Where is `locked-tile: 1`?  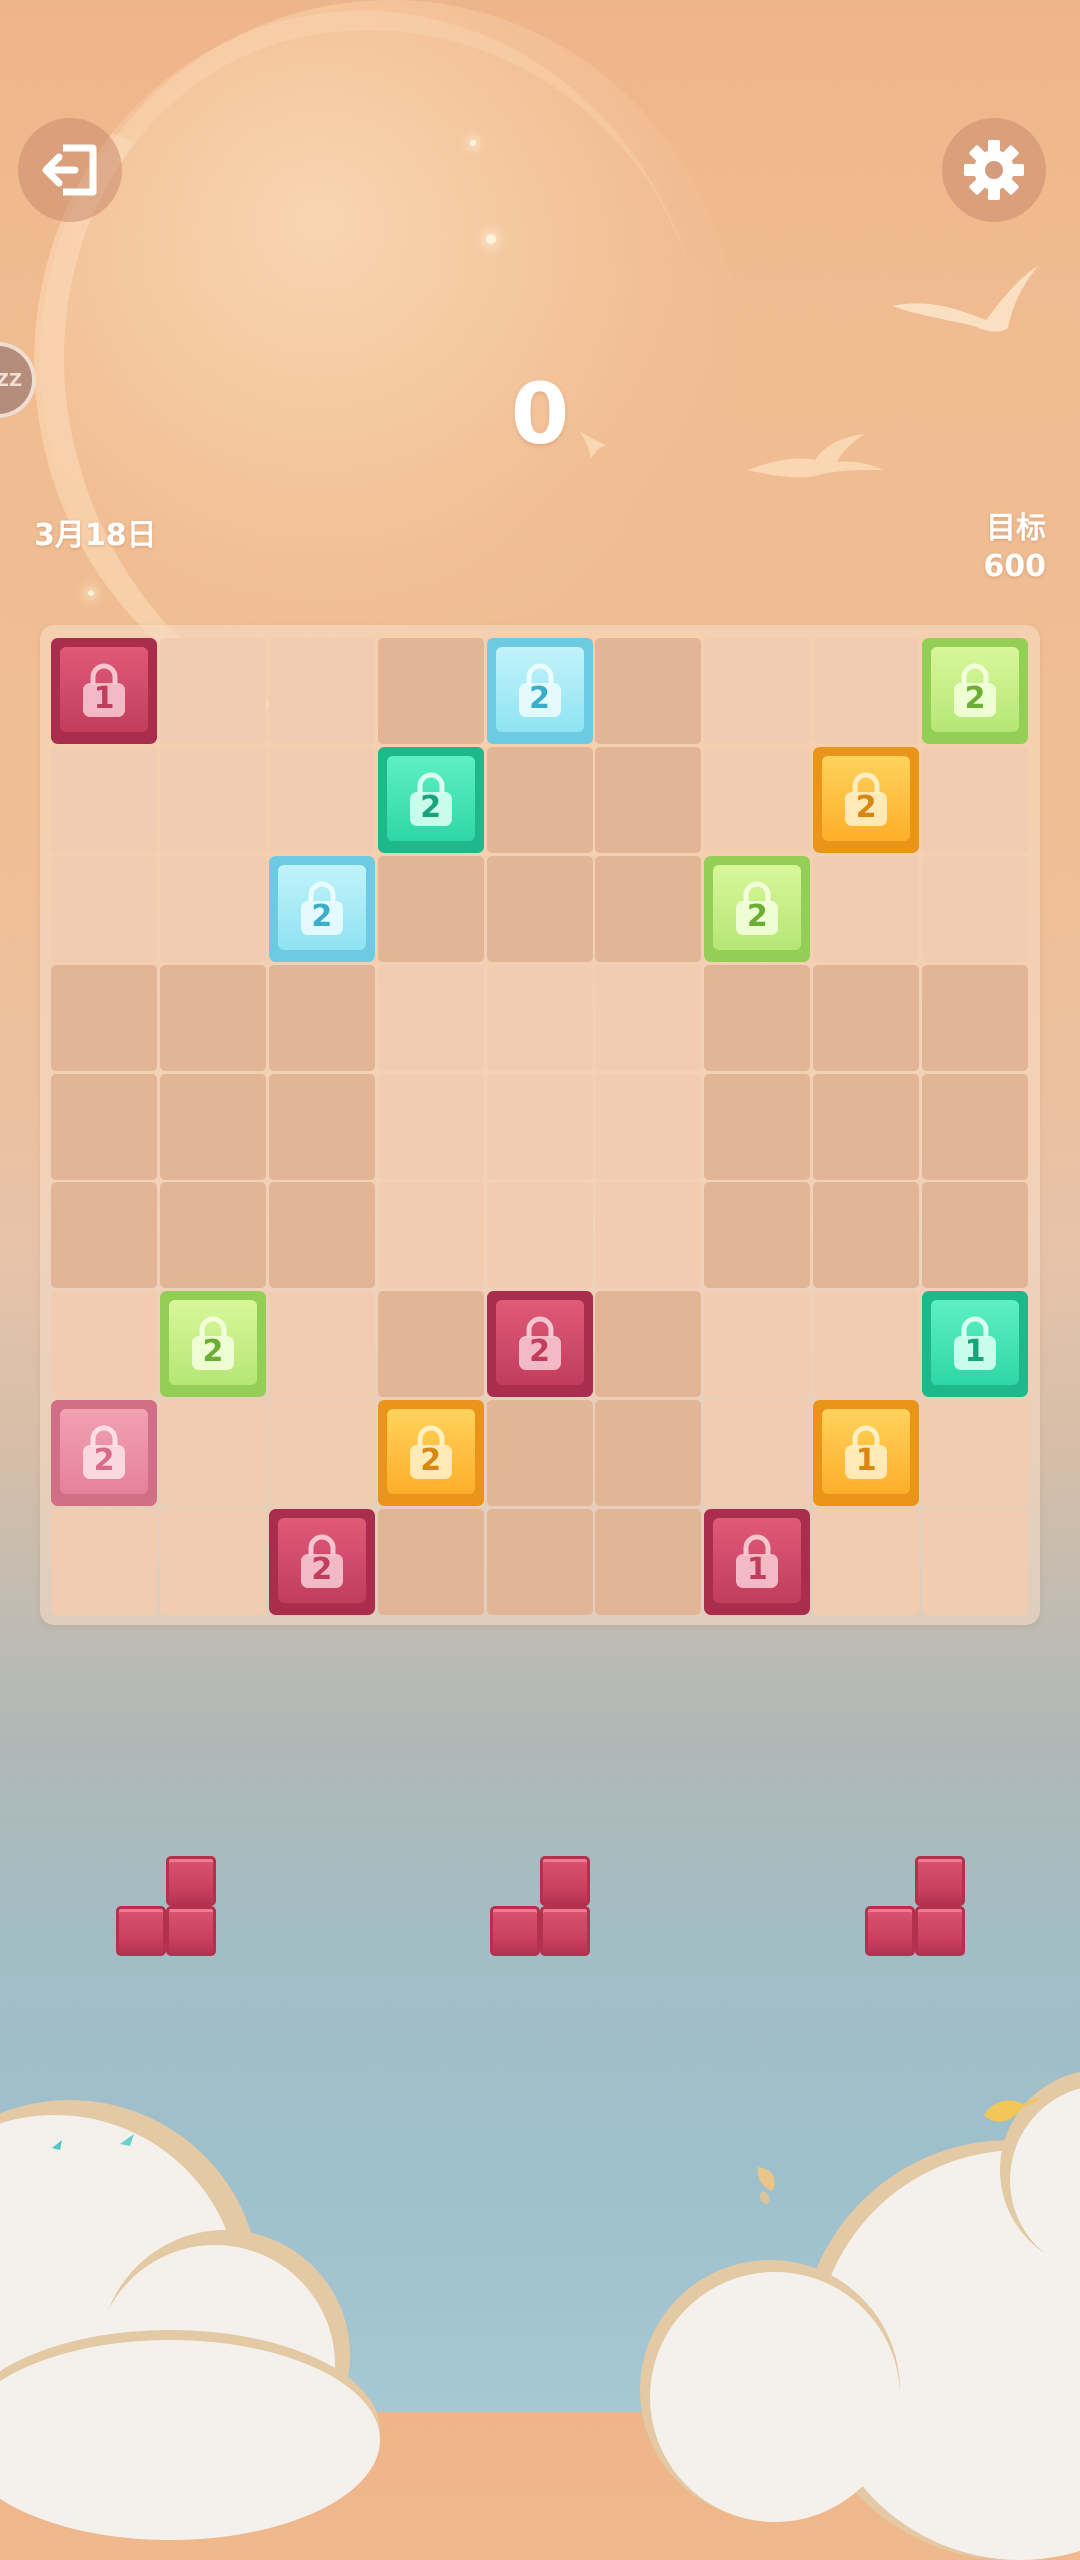
locked-tile: 1 is located at coordinates (104, 691).